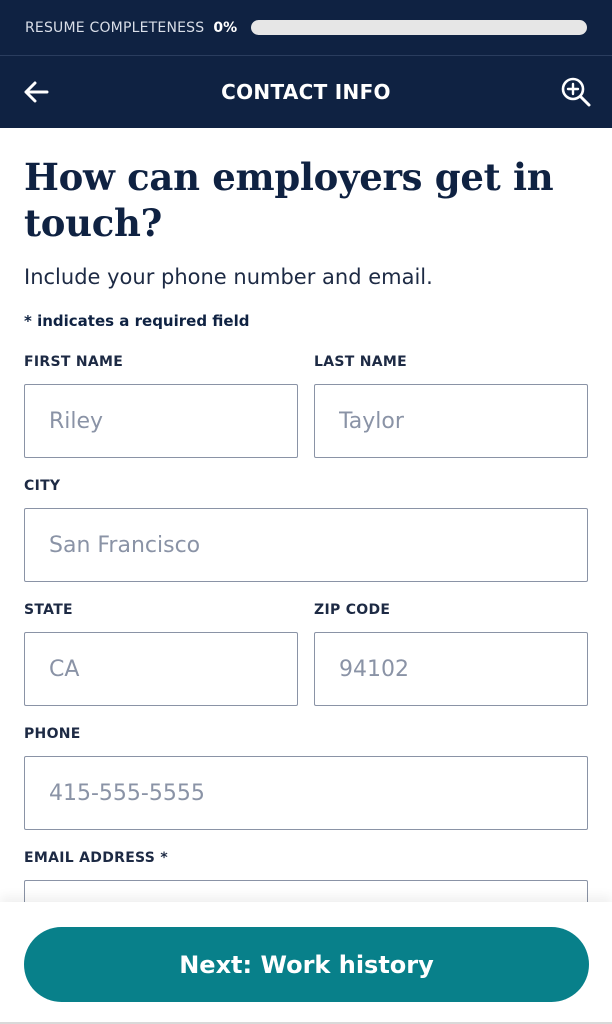 This screenshot has height=1024, width=612. What do you see at coordinates (74, 362) in the screenshot?
I see `first-name-label: FIRST NAME` at bounding box center [74, 362].